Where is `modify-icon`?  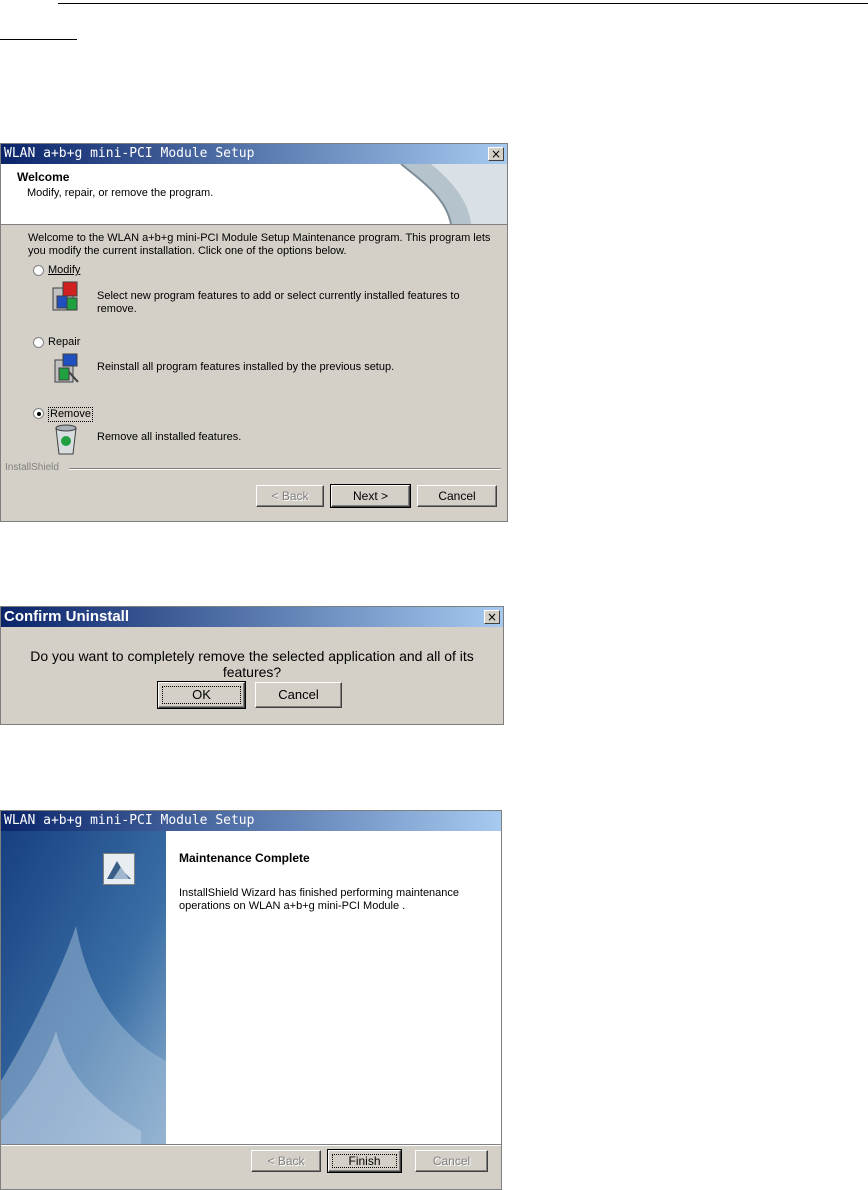 modify-icon is located at coordinates (65, 296).